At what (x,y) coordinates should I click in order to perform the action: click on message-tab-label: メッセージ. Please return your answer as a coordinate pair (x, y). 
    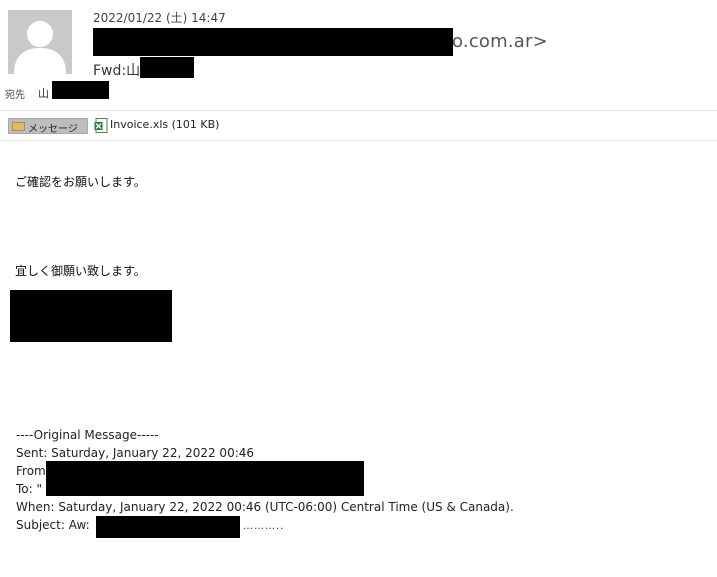
    Looking at the image, I should click on (53, 129).